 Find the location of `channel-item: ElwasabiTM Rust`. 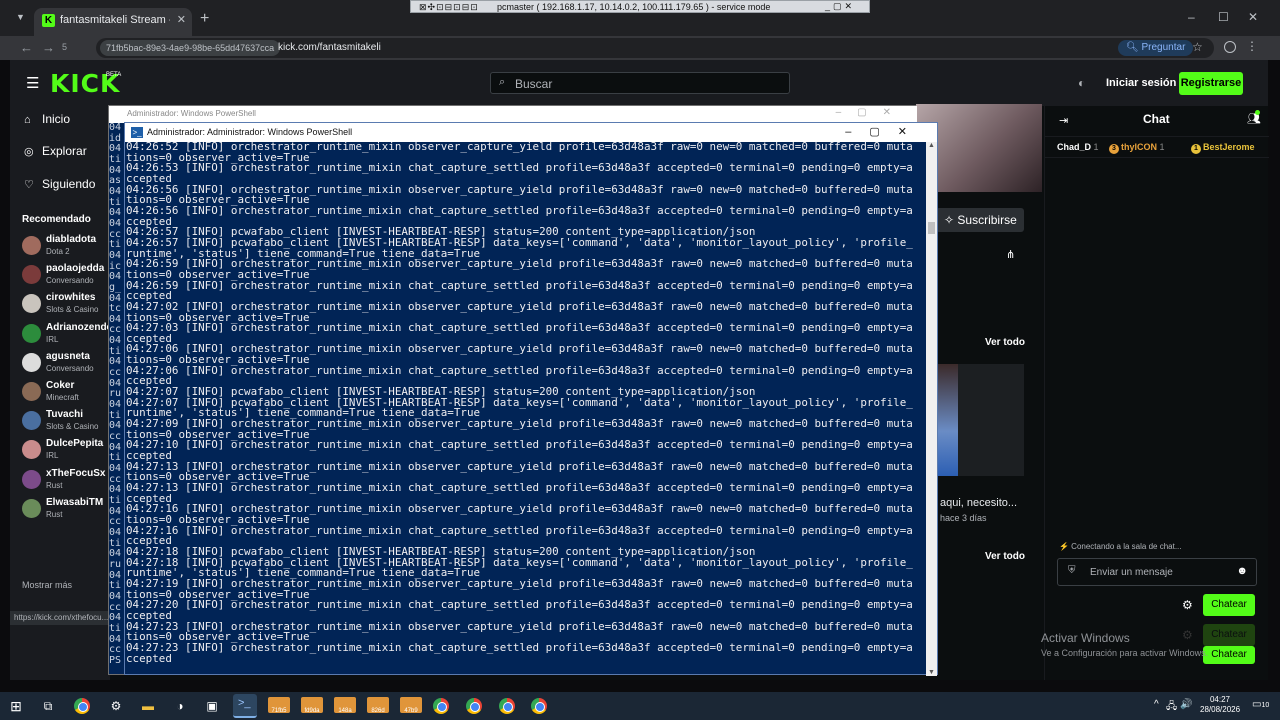

channel-item: ElwasabiTM Rust is located at coordinates (67, 509).